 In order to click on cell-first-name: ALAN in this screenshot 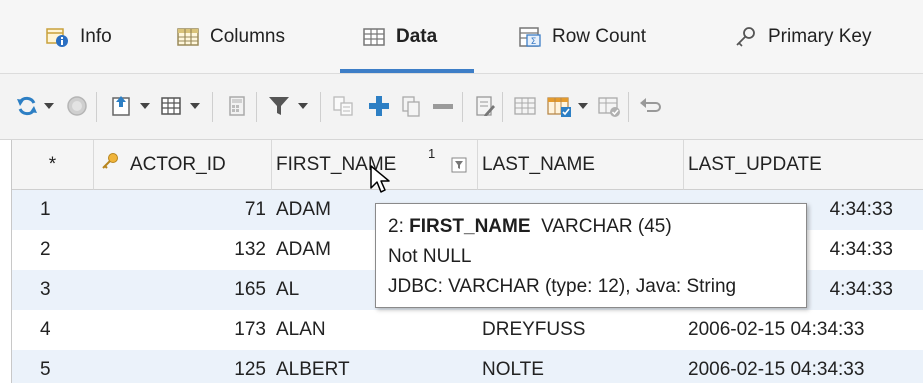, I will do `click(375, 330)`.